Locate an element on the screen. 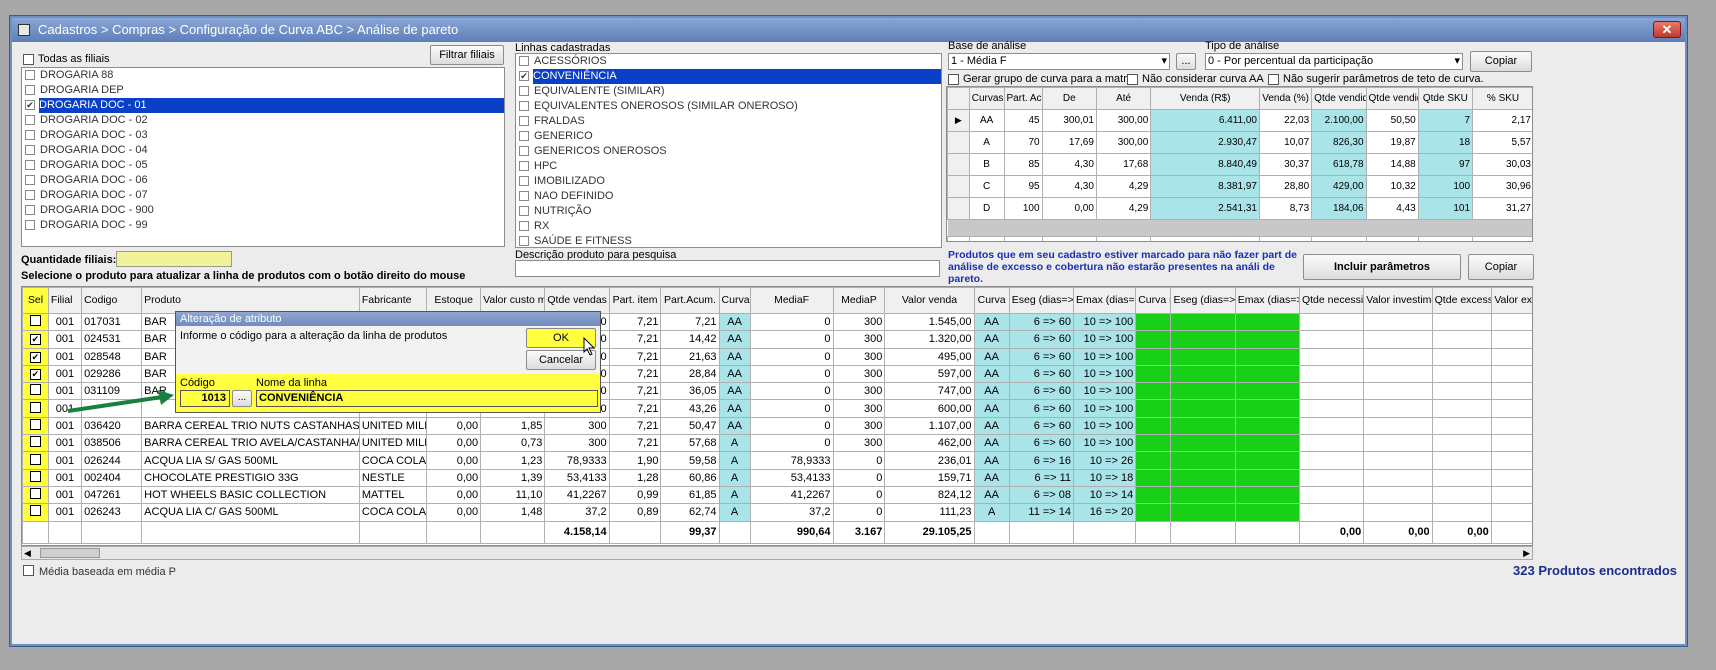 The image size is (1716, 670). grid-header: Fabricante is located at coordinates (393, 300).